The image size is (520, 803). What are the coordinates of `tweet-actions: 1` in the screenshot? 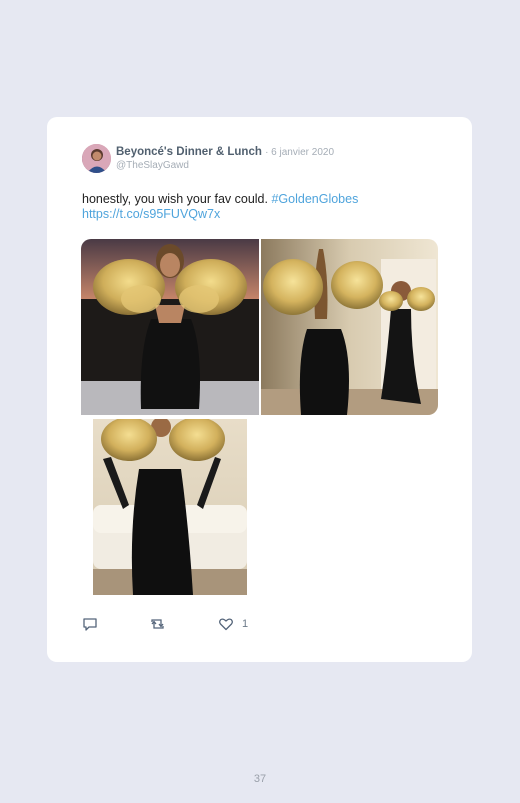 It's located at (182, 626).